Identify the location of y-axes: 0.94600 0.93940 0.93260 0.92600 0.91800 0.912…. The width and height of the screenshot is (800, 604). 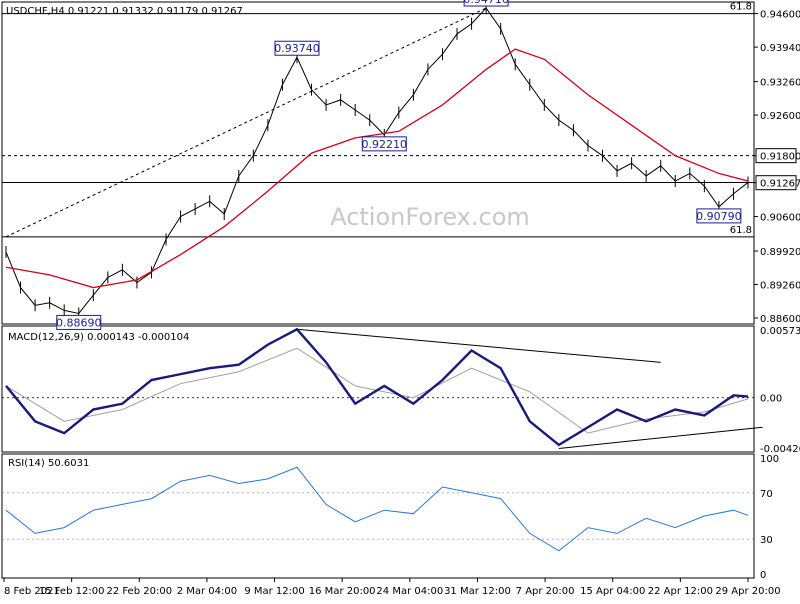
(777, 295).